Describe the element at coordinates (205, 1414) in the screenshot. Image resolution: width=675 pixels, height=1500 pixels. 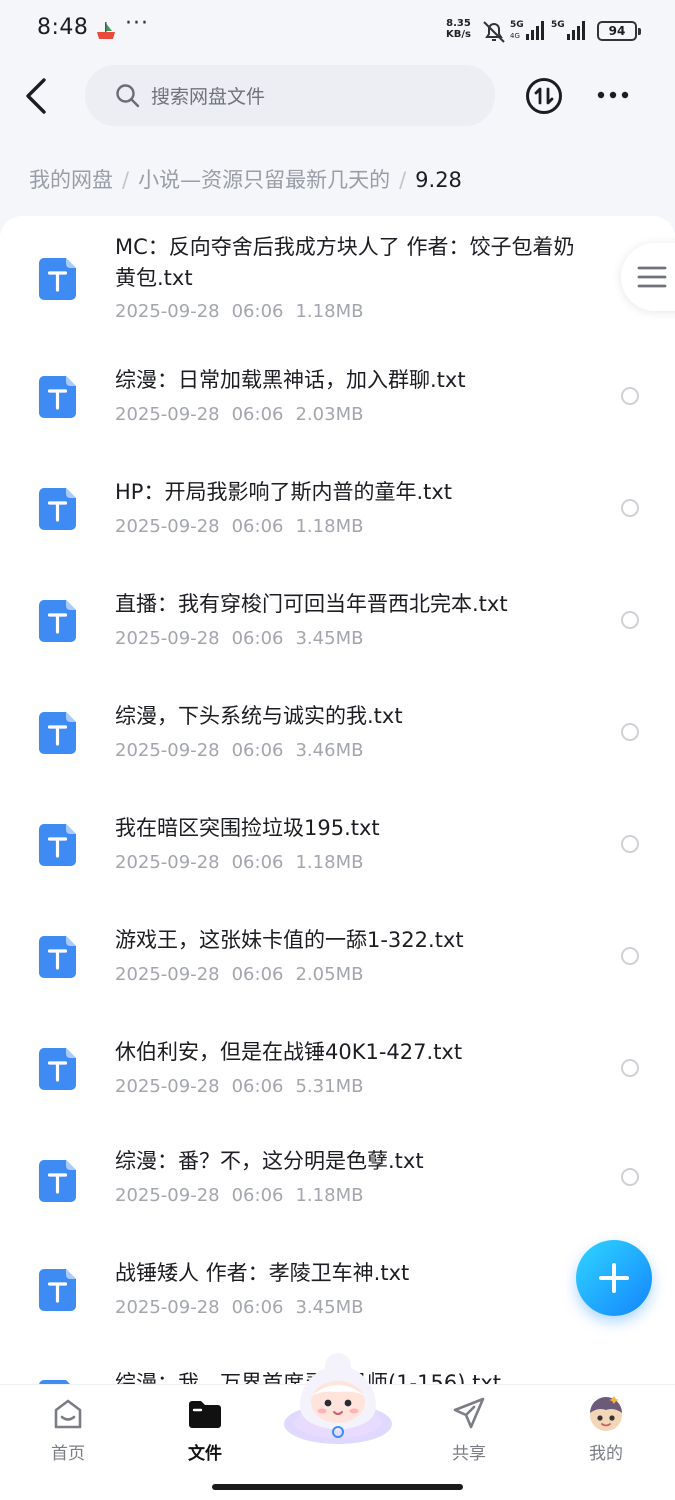
I see `folder-icon` at that location.